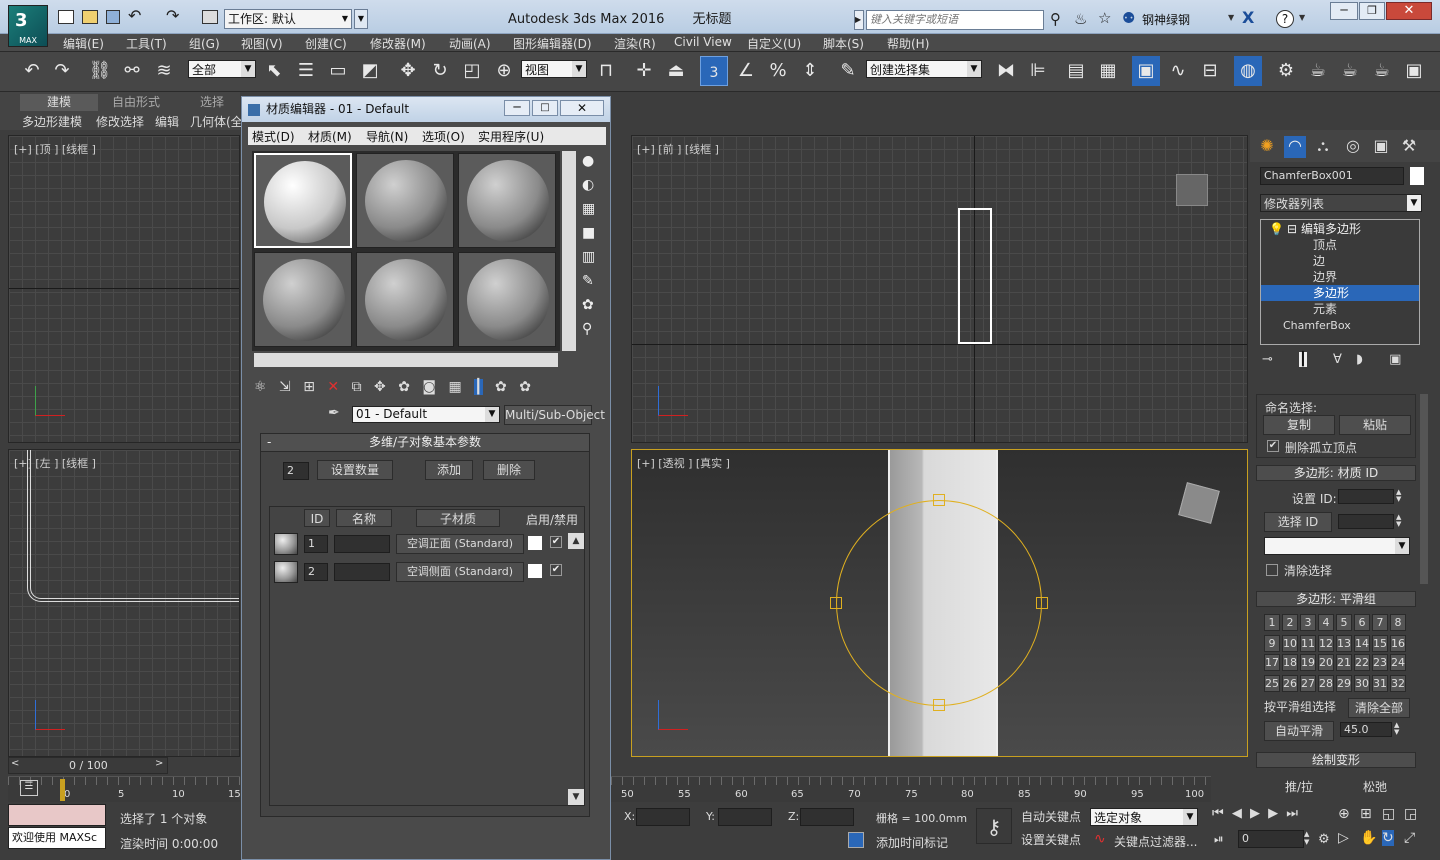  What do you see at coordinates (1398, 683) in the screenshot?
I see `smoothing-group-32: 32` at bounding box center [1398, 683].